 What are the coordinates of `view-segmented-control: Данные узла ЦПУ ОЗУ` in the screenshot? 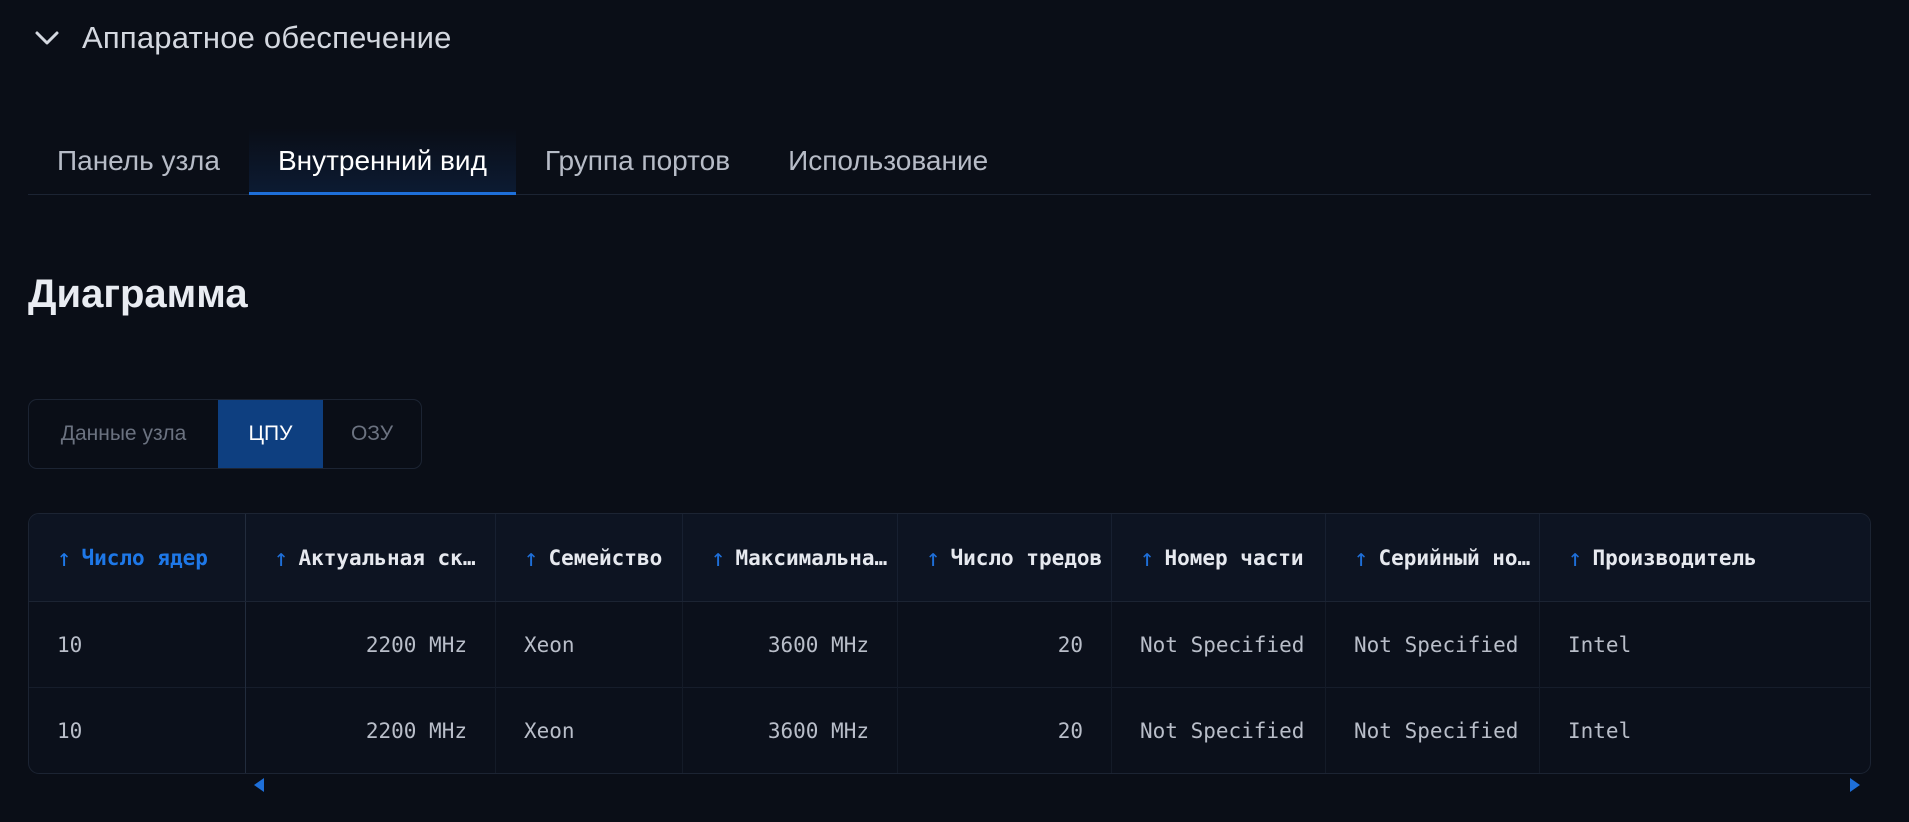 It's located at (225, 434).